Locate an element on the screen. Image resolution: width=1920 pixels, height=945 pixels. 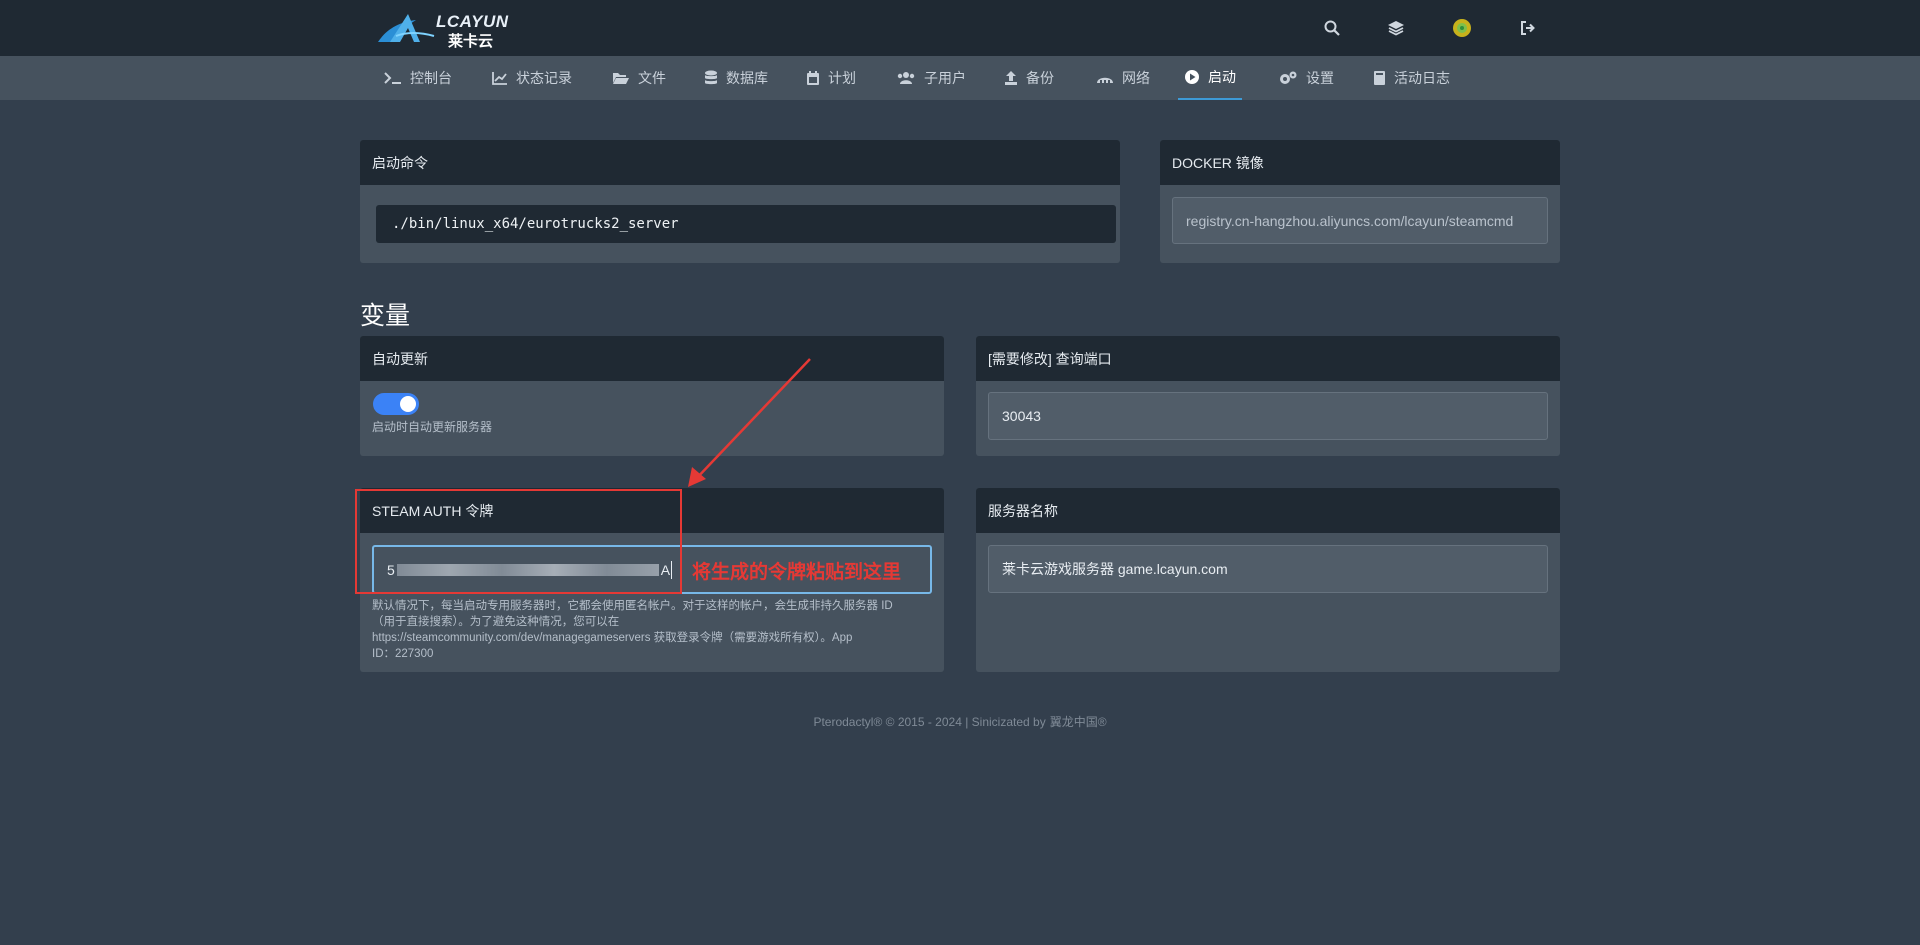
tab-label: 启动 is located at coordinates (1222, 77).